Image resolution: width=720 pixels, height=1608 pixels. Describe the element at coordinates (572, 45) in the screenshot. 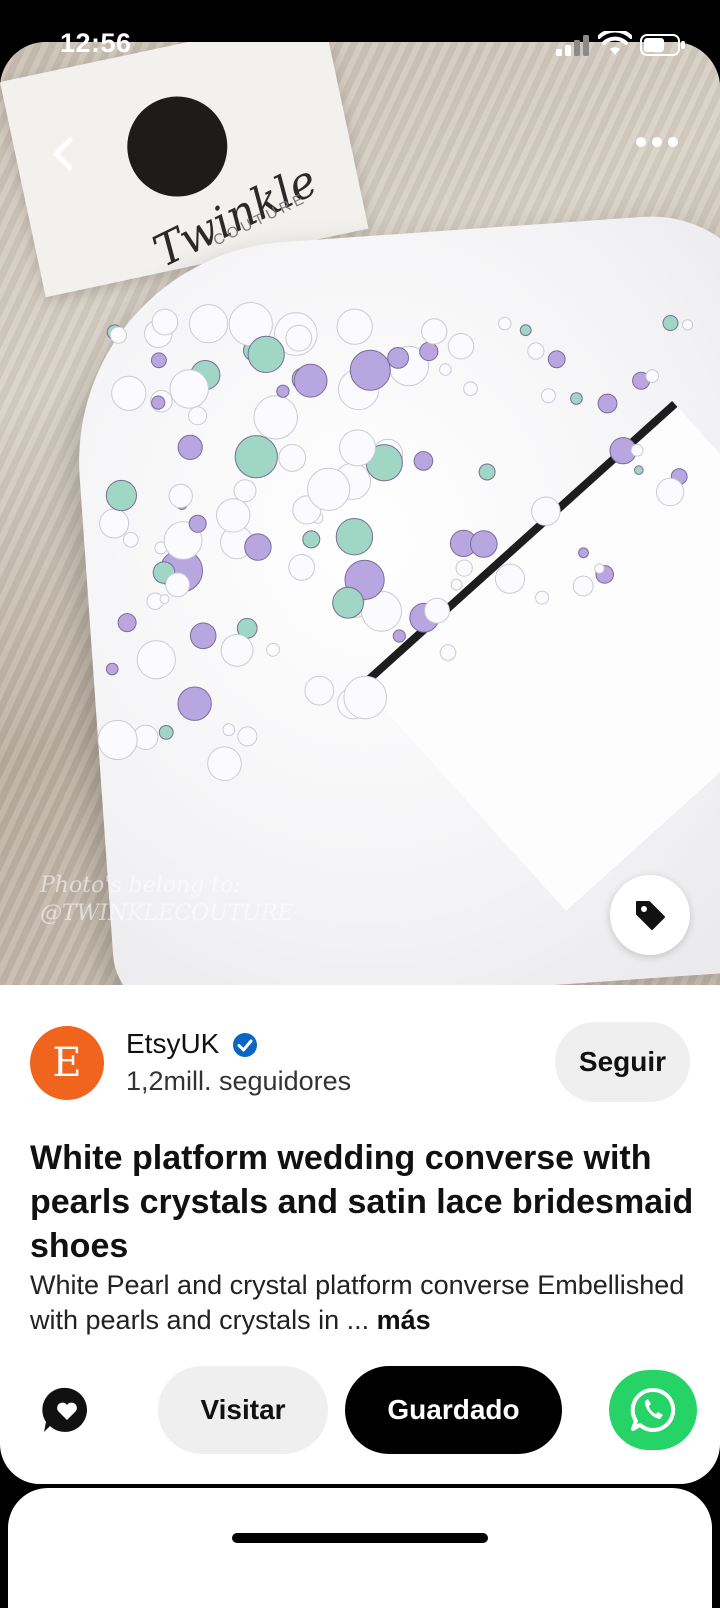

I see `cellular-signal-icon` at that location.